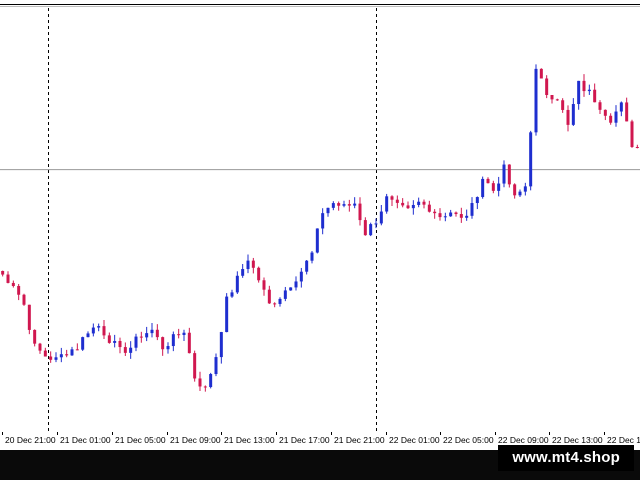  What do you see at coordinates (414, 440) in the screenshot?
I see `x-tick-label: 22 Dec 01:00` at bounding box center [414, 440].